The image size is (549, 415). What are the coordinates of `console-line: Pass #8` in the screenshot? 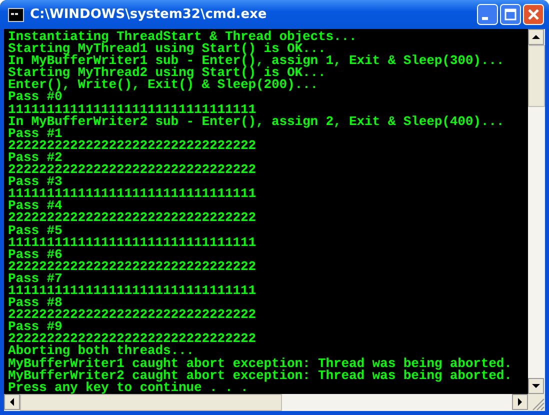 It's located at (35, 303).